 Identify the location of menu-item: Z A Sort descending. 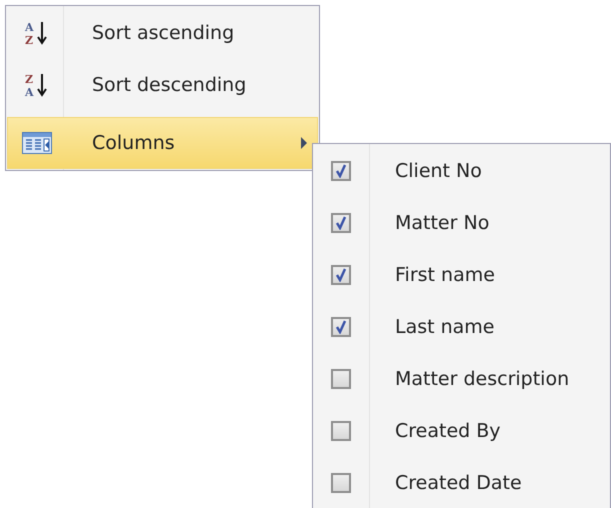
(162, 85).